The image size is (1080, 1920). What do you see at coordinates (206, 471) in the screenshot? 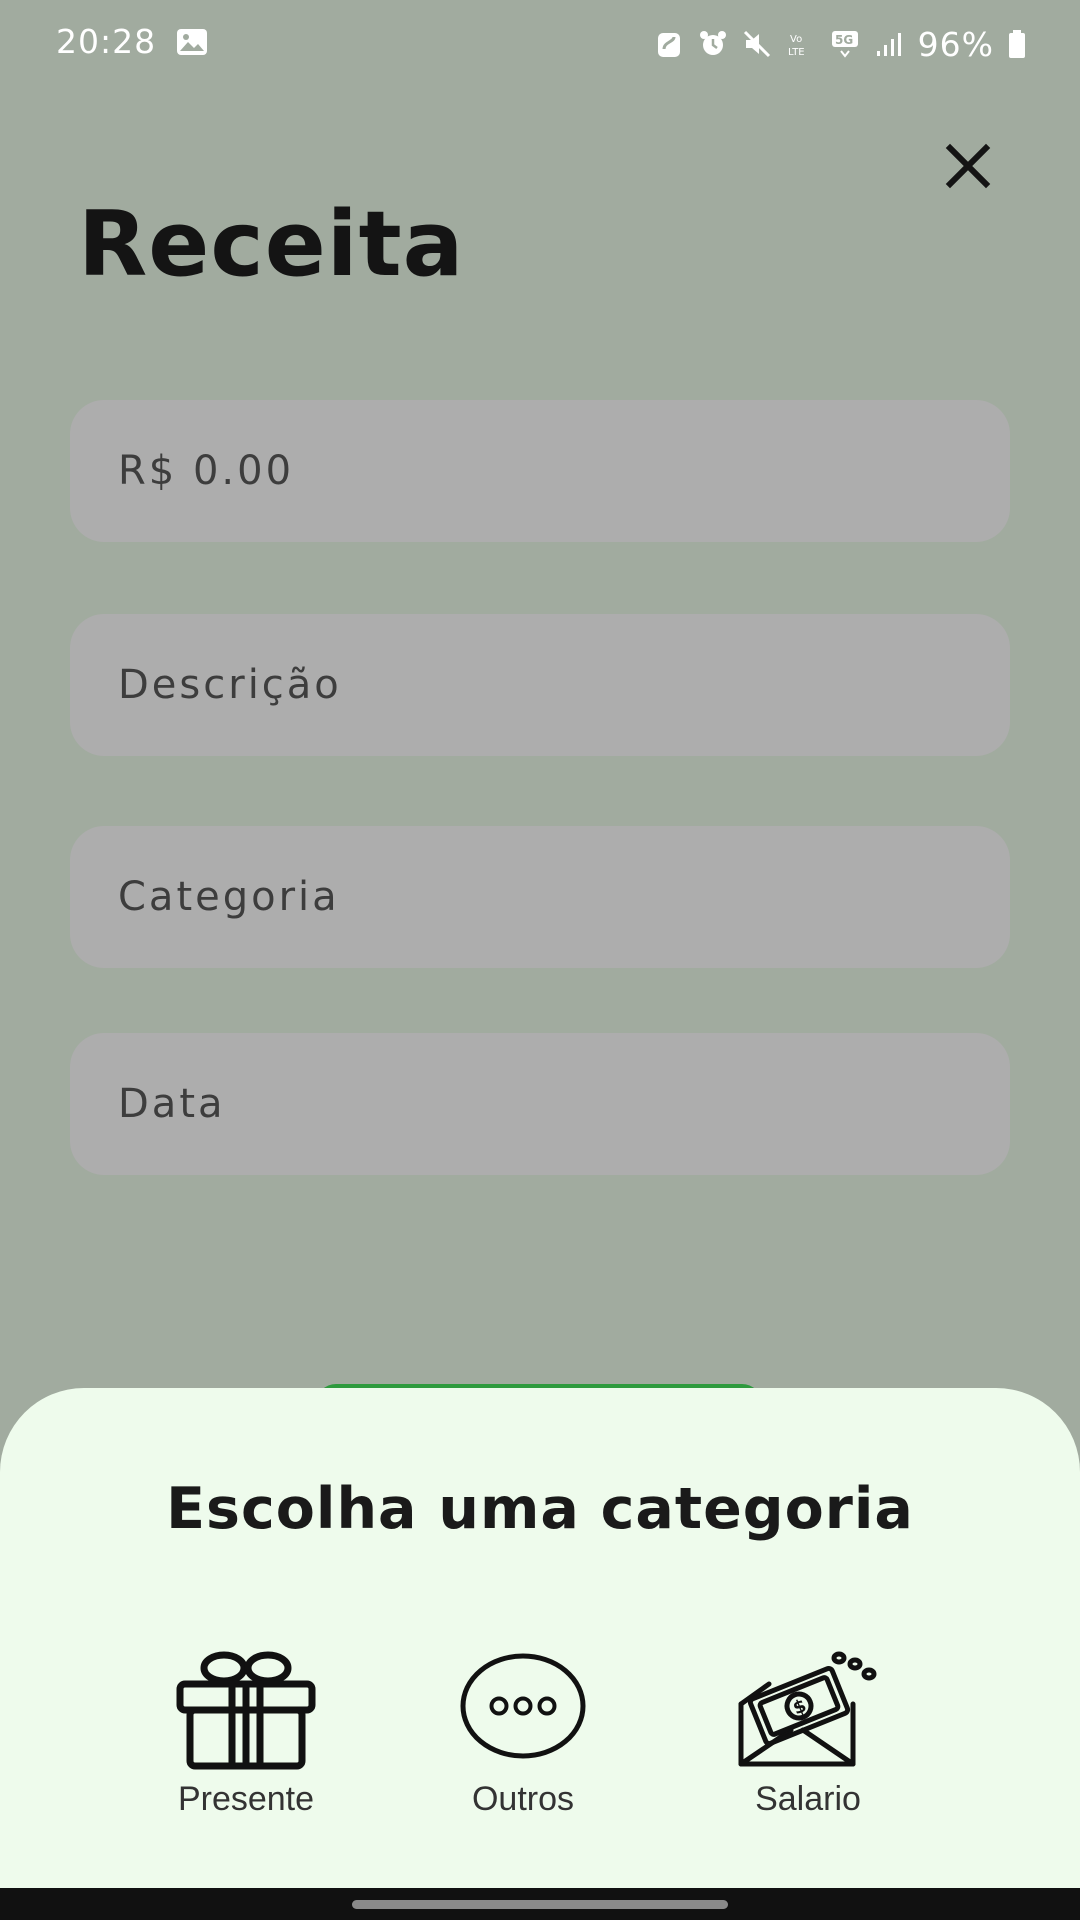
I see `amount-placeholder: R$ 0.00` at bounding box center [206, 471].